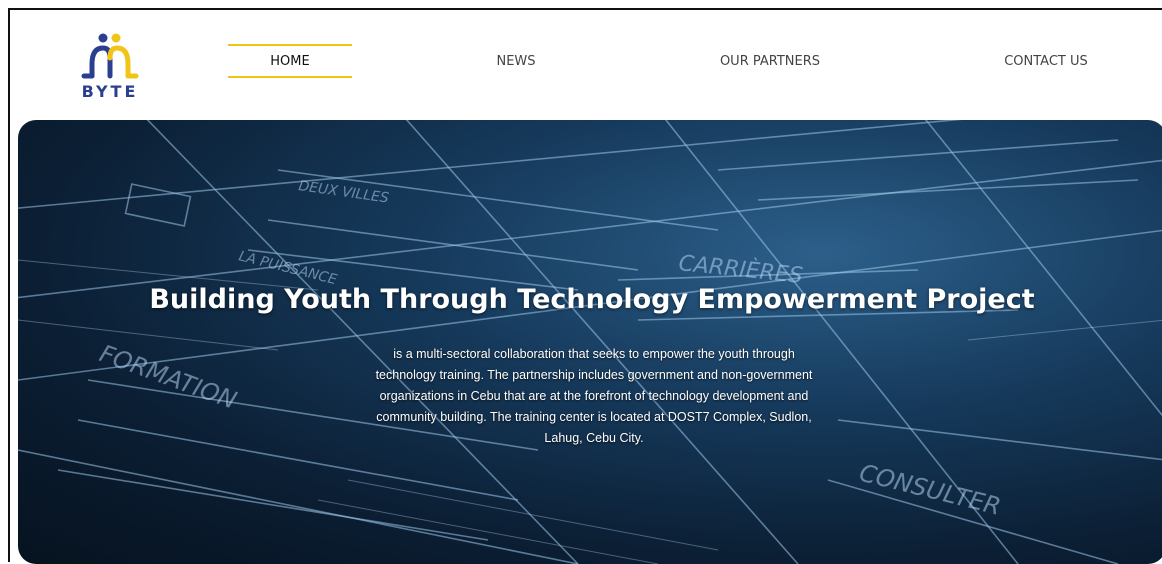 The width and height of the screenshot is (1162, 564). Describe the element at coordinates (110, 56) in the screenshot. I see `byte-logo-icon` at that location.